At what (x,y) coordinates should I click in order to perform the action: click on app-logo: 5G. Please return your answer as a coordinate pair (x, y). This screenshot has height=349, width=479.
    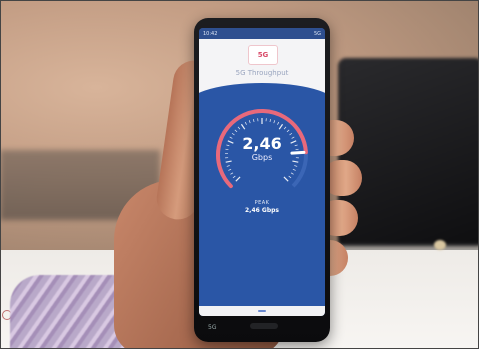
    Looking at the image, I should click on (263, 55).